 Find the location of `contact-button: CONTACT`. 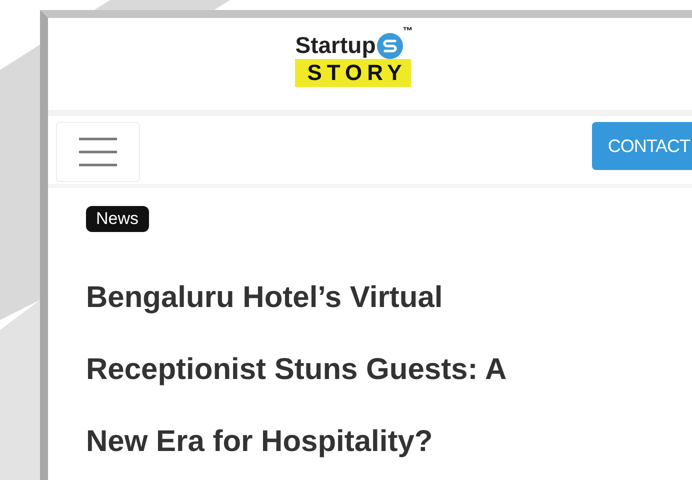

contact-button: CONTACT is located at coordinates (642, 146).